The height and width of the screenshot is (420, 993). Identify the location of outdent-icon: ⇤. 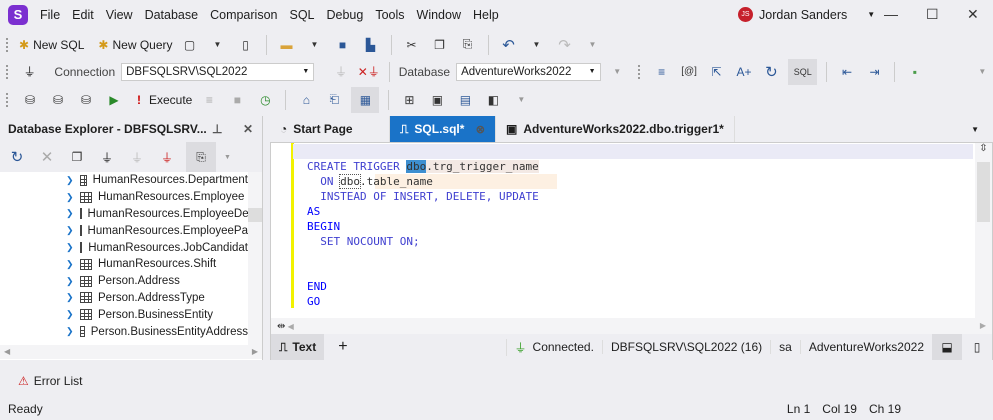
(846, 72).